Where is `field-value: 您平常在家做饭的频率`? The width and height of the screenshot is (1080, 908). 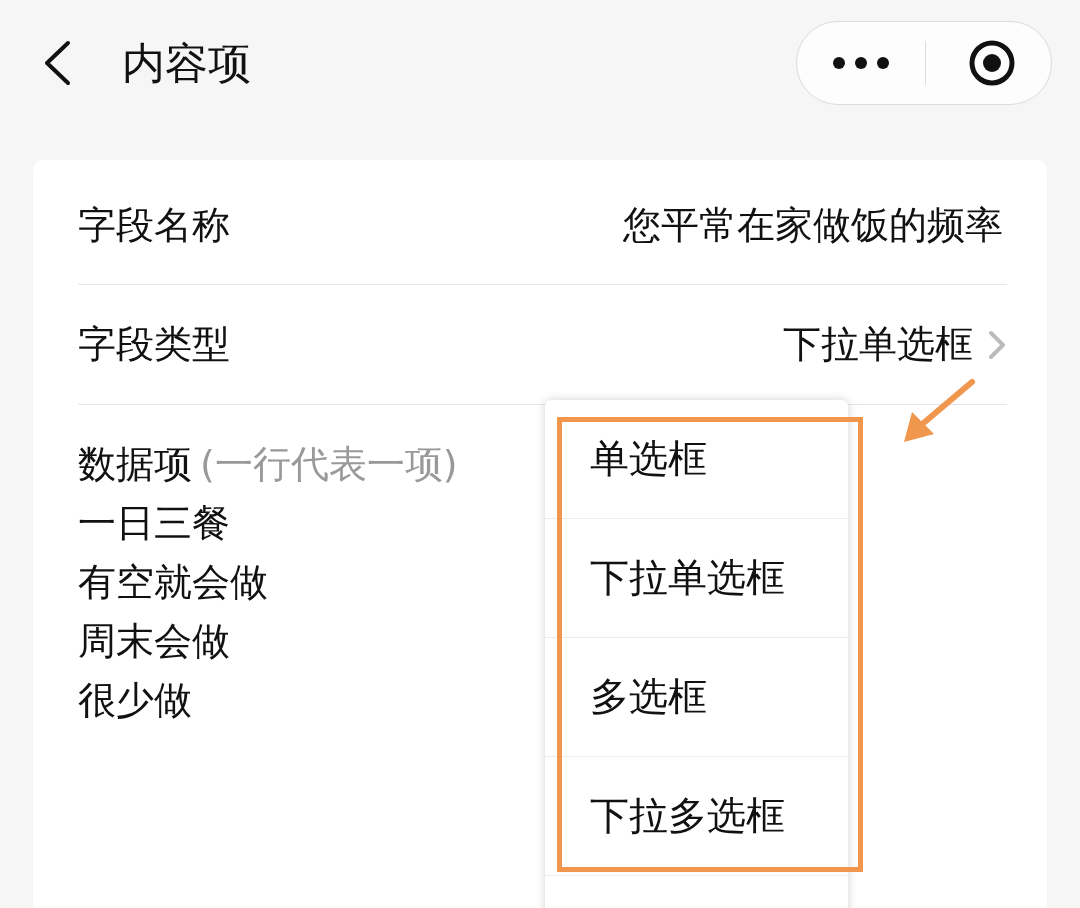
field-value: 您平常在家做饭的频率 is located at coordinates (813, 225).